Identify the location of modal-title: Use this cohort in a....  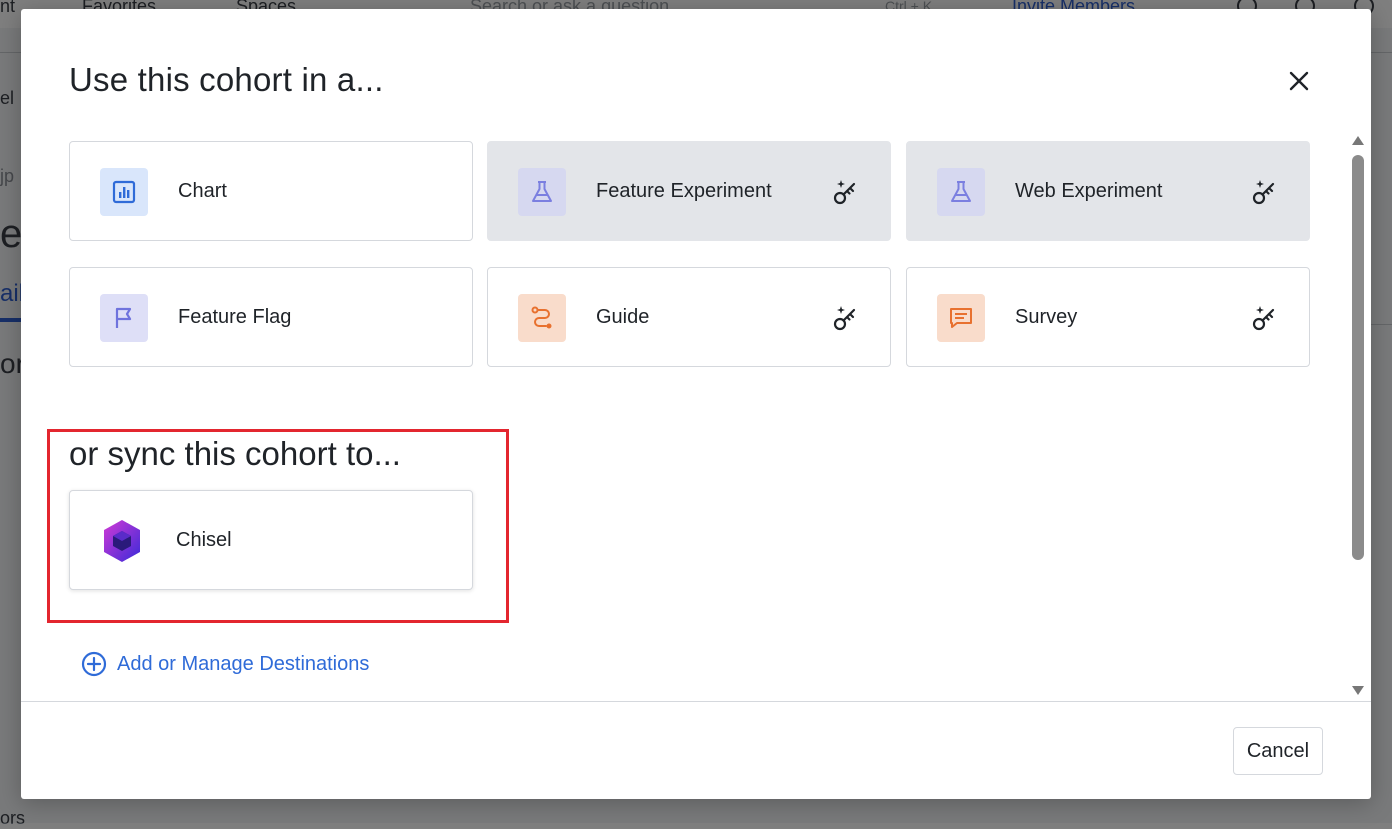
(226, 79).